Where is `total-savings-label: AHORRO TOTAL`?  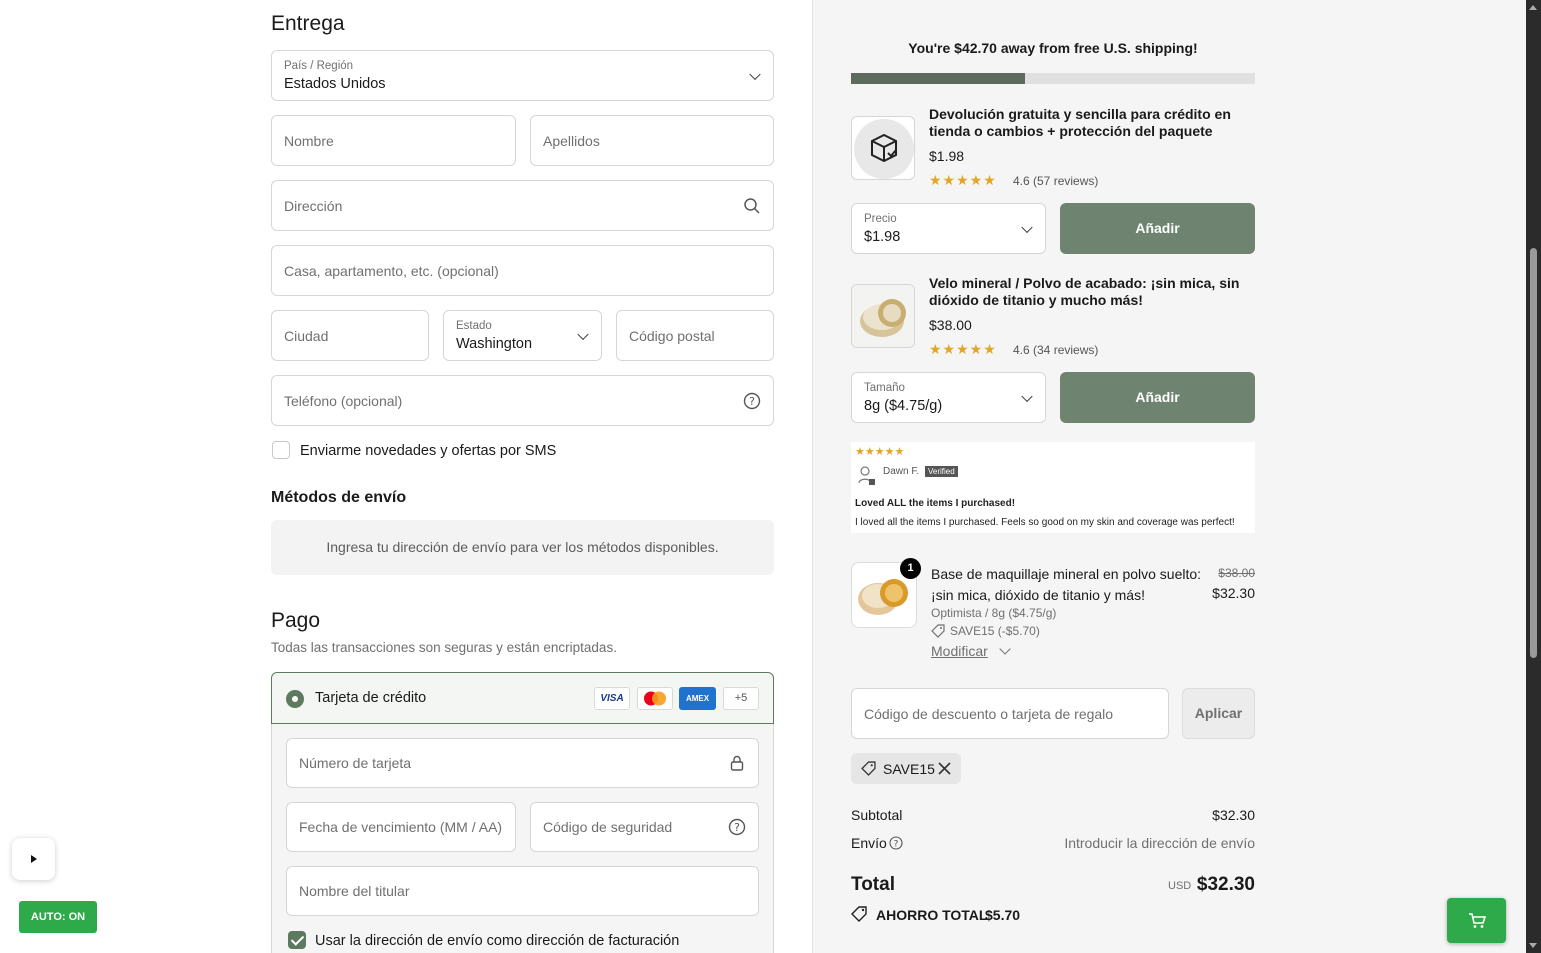 total-savings-label: AHORRO TOTAL is located at coordinates (932, 915).